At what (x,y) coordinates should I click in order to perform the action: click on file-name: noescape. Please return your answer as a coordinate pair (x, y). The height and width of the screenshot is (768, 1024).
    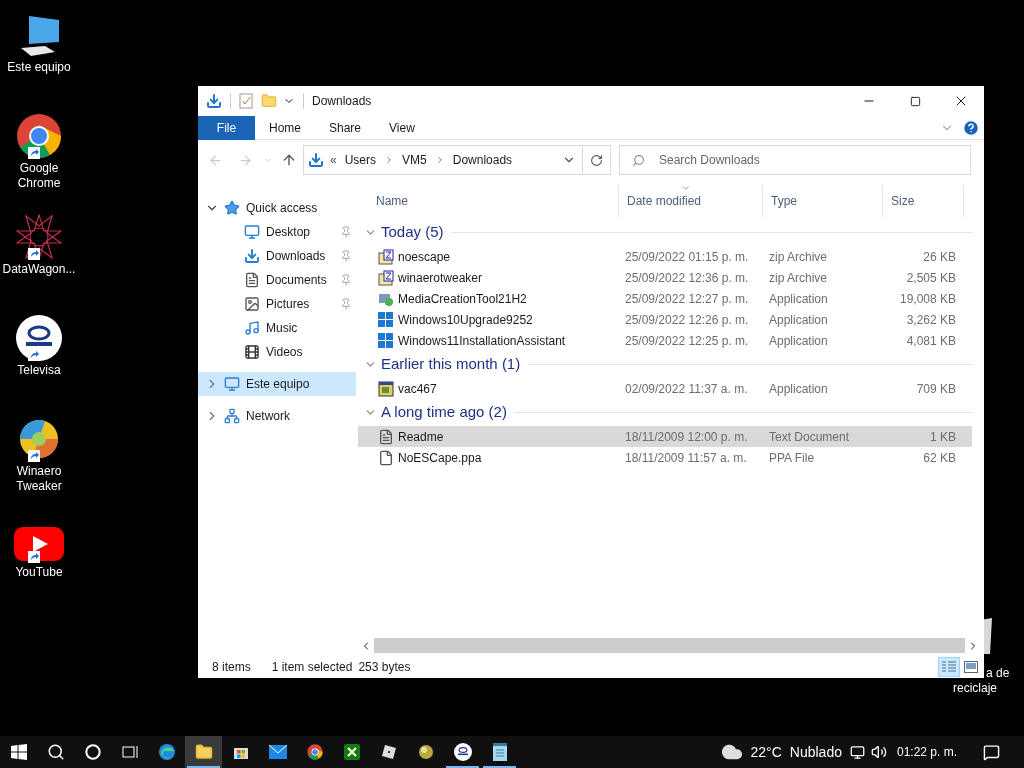
    Looking at the image, I should click on (424, 257).